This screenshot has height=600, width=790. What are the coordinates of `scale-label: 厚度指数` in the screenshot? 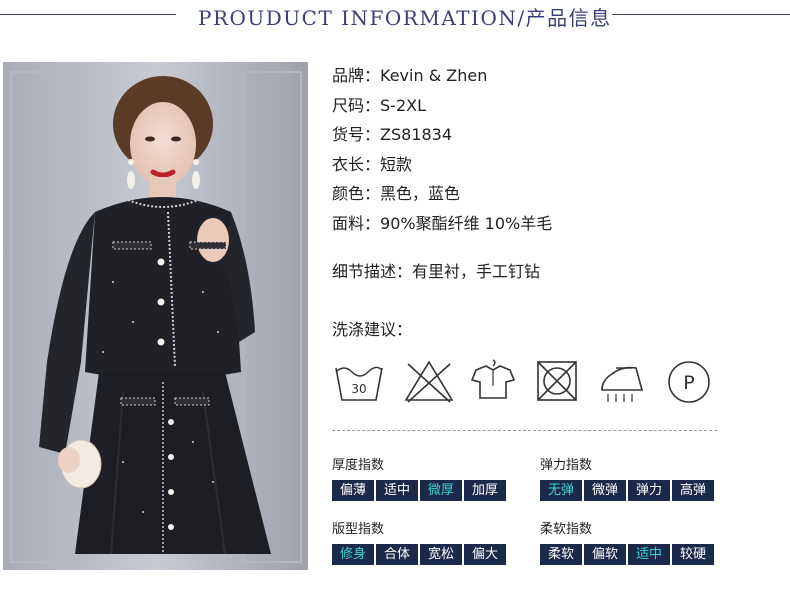 It's located at (358, 465).